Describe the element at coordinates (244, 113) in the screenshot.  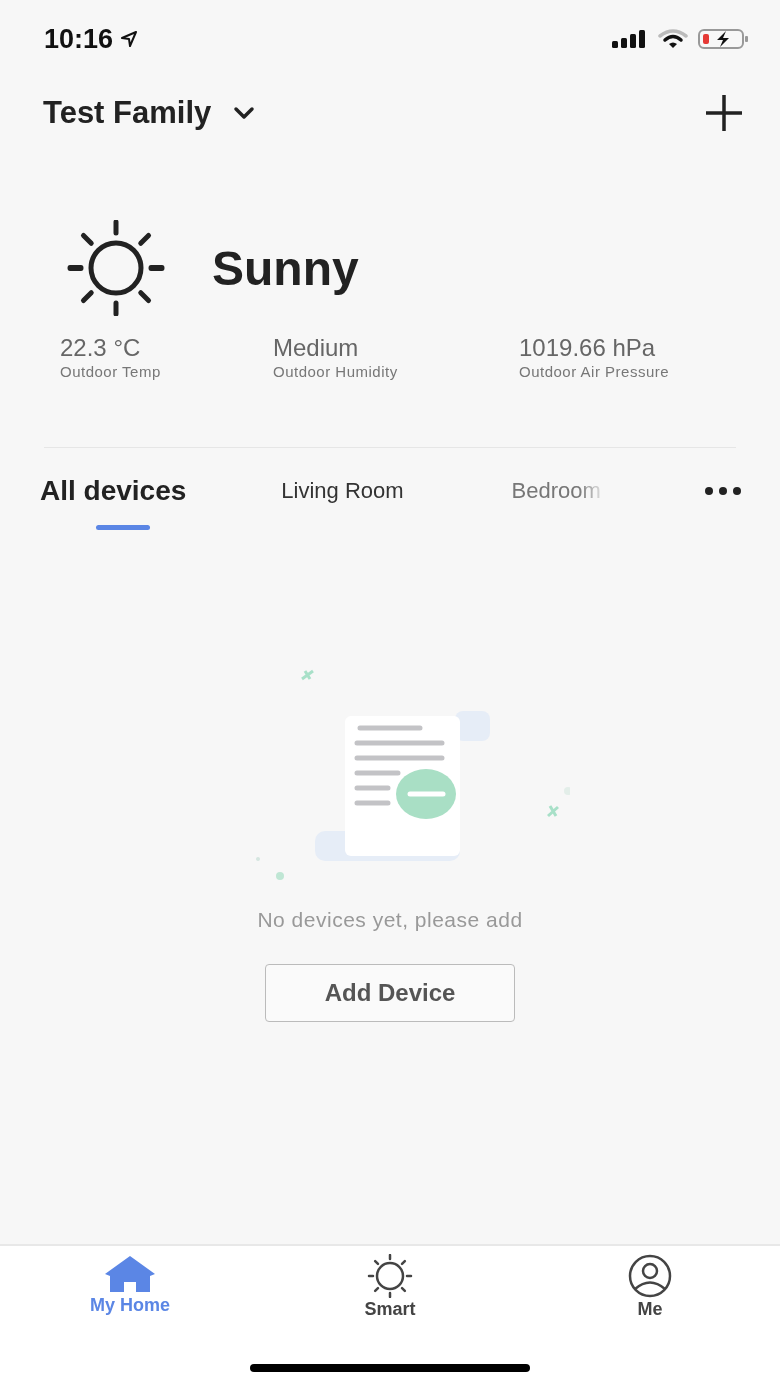
I see `chevron-down-icon` at that location.